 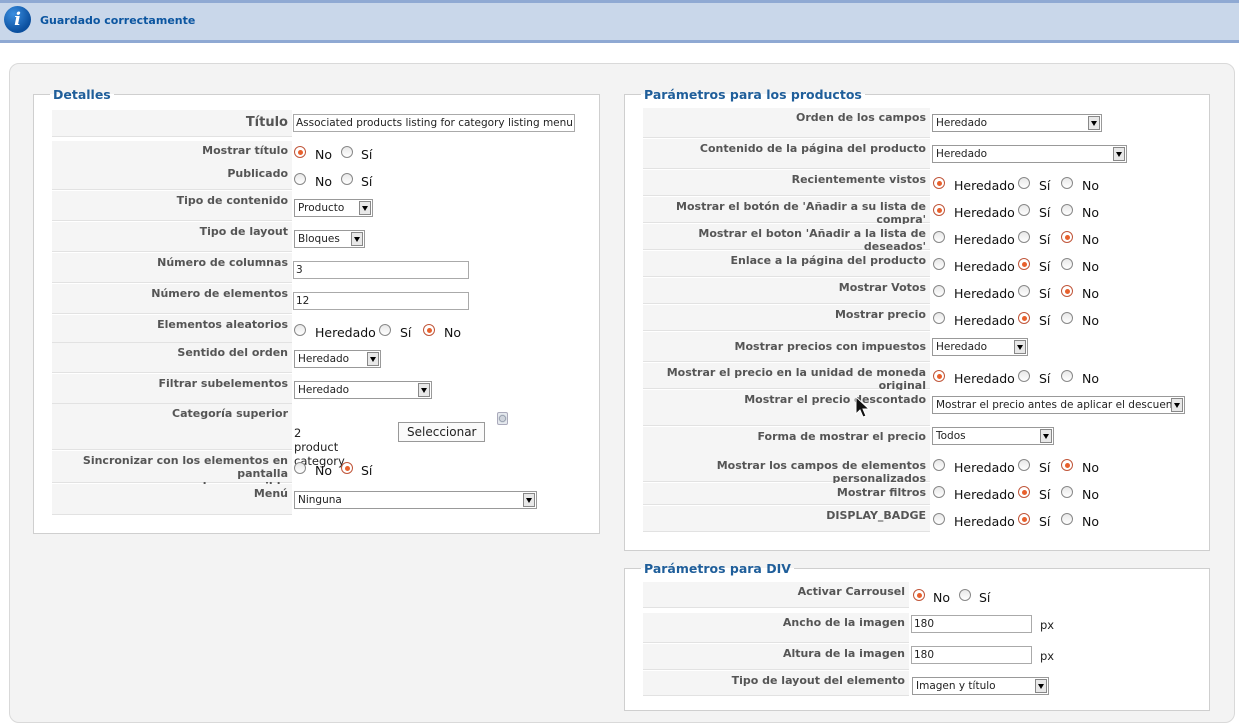 What do you see at coordinates (939, 291) in the screenshot?
I see `votos-heredado-radio` at bounding box center [939, 291].